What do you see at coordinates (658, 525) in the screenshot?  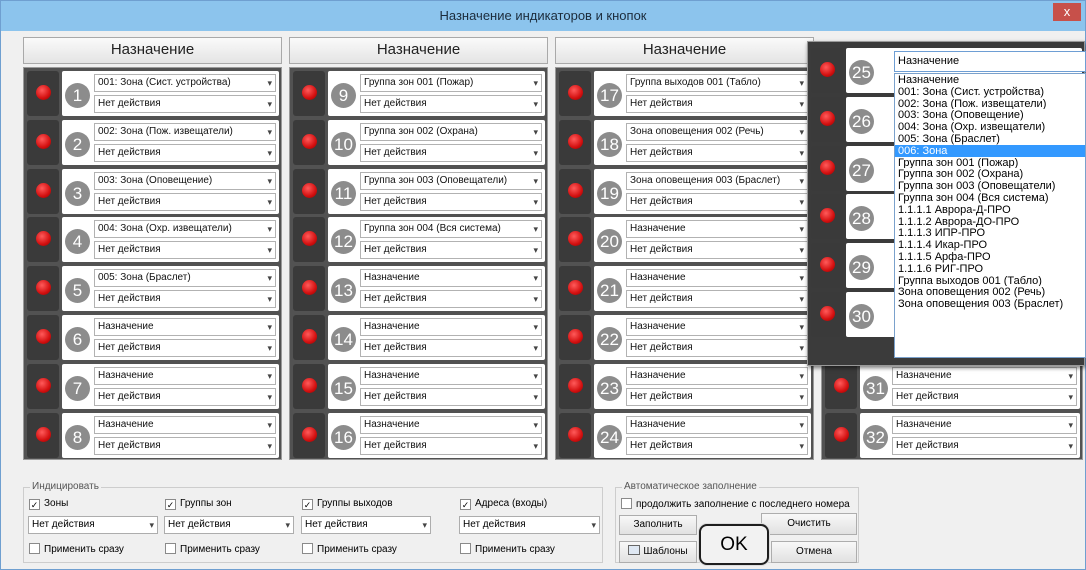 I see `fill-button: Заполнить` at bounding box center [658, 525].